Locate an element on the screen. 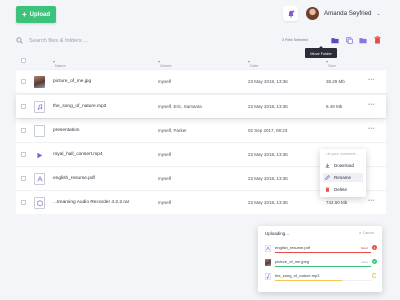  select-all-checkbox is located at coordinates (23, 60).